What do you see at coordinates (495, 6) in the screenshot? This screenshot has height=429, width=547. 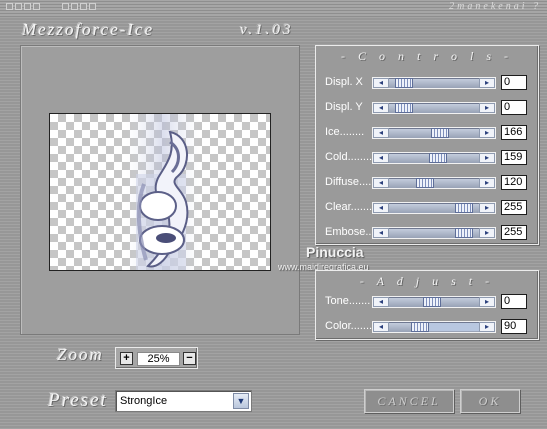 I see `brand-text: 2manekenai ?` at bounding box center [495, 6].